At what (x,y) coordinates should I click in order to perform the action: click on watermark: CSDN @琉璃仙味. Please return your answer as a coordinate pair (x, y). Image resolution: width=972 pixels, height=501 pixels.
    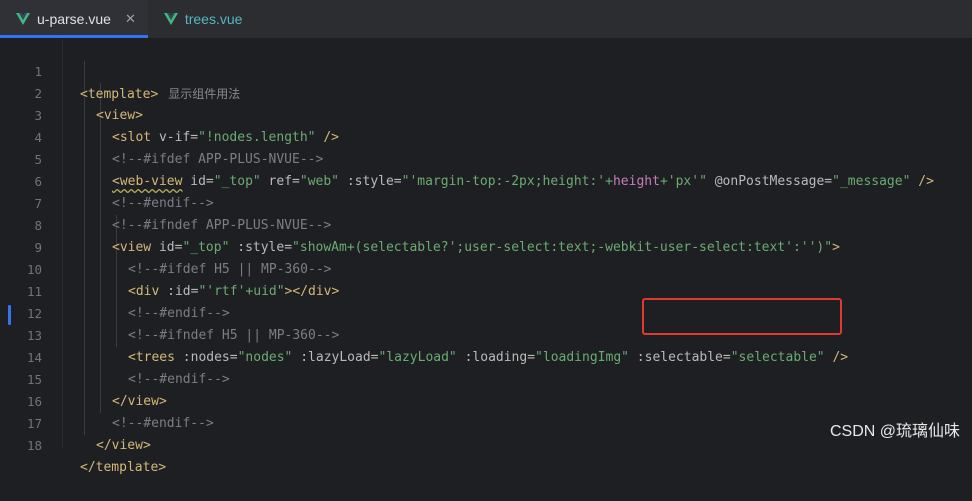
    Looking at the image, I should click on (894, 431).